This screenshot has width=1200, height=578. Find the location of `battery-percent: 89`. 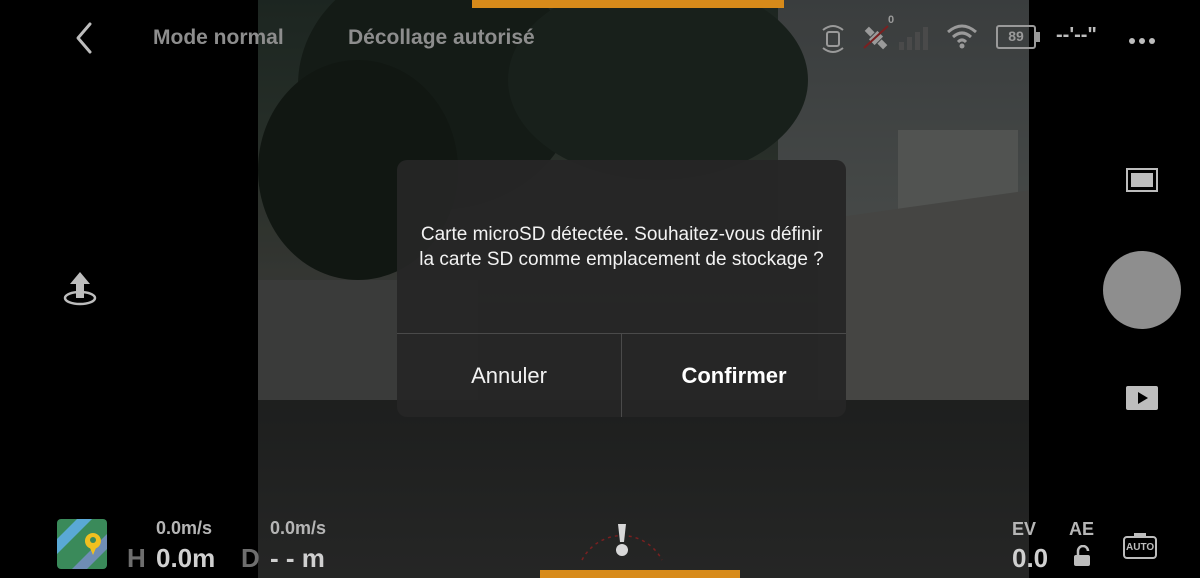

battery-percent: 89 is located at coordinates (1016, 36).